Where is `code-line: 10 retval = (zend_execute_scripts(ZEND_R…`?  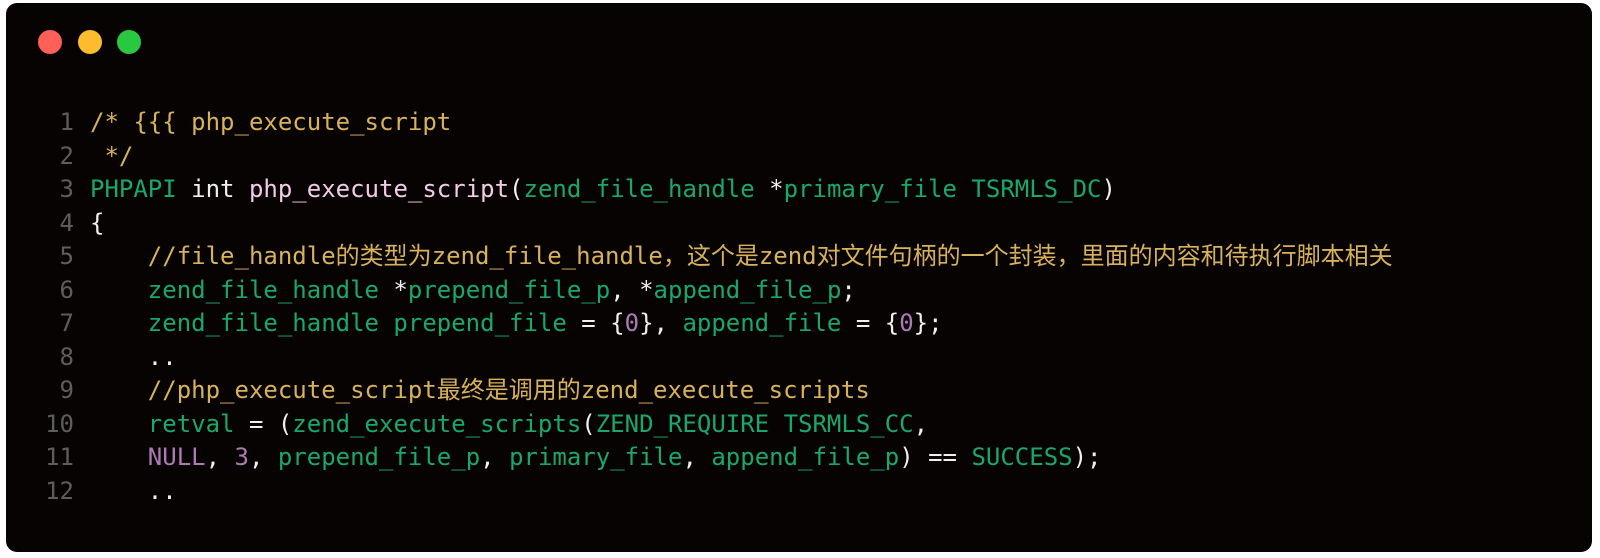 code-line: 10 retval = (zend_execute_scripts(ZEND_R… is located at coordinates (799, 425).